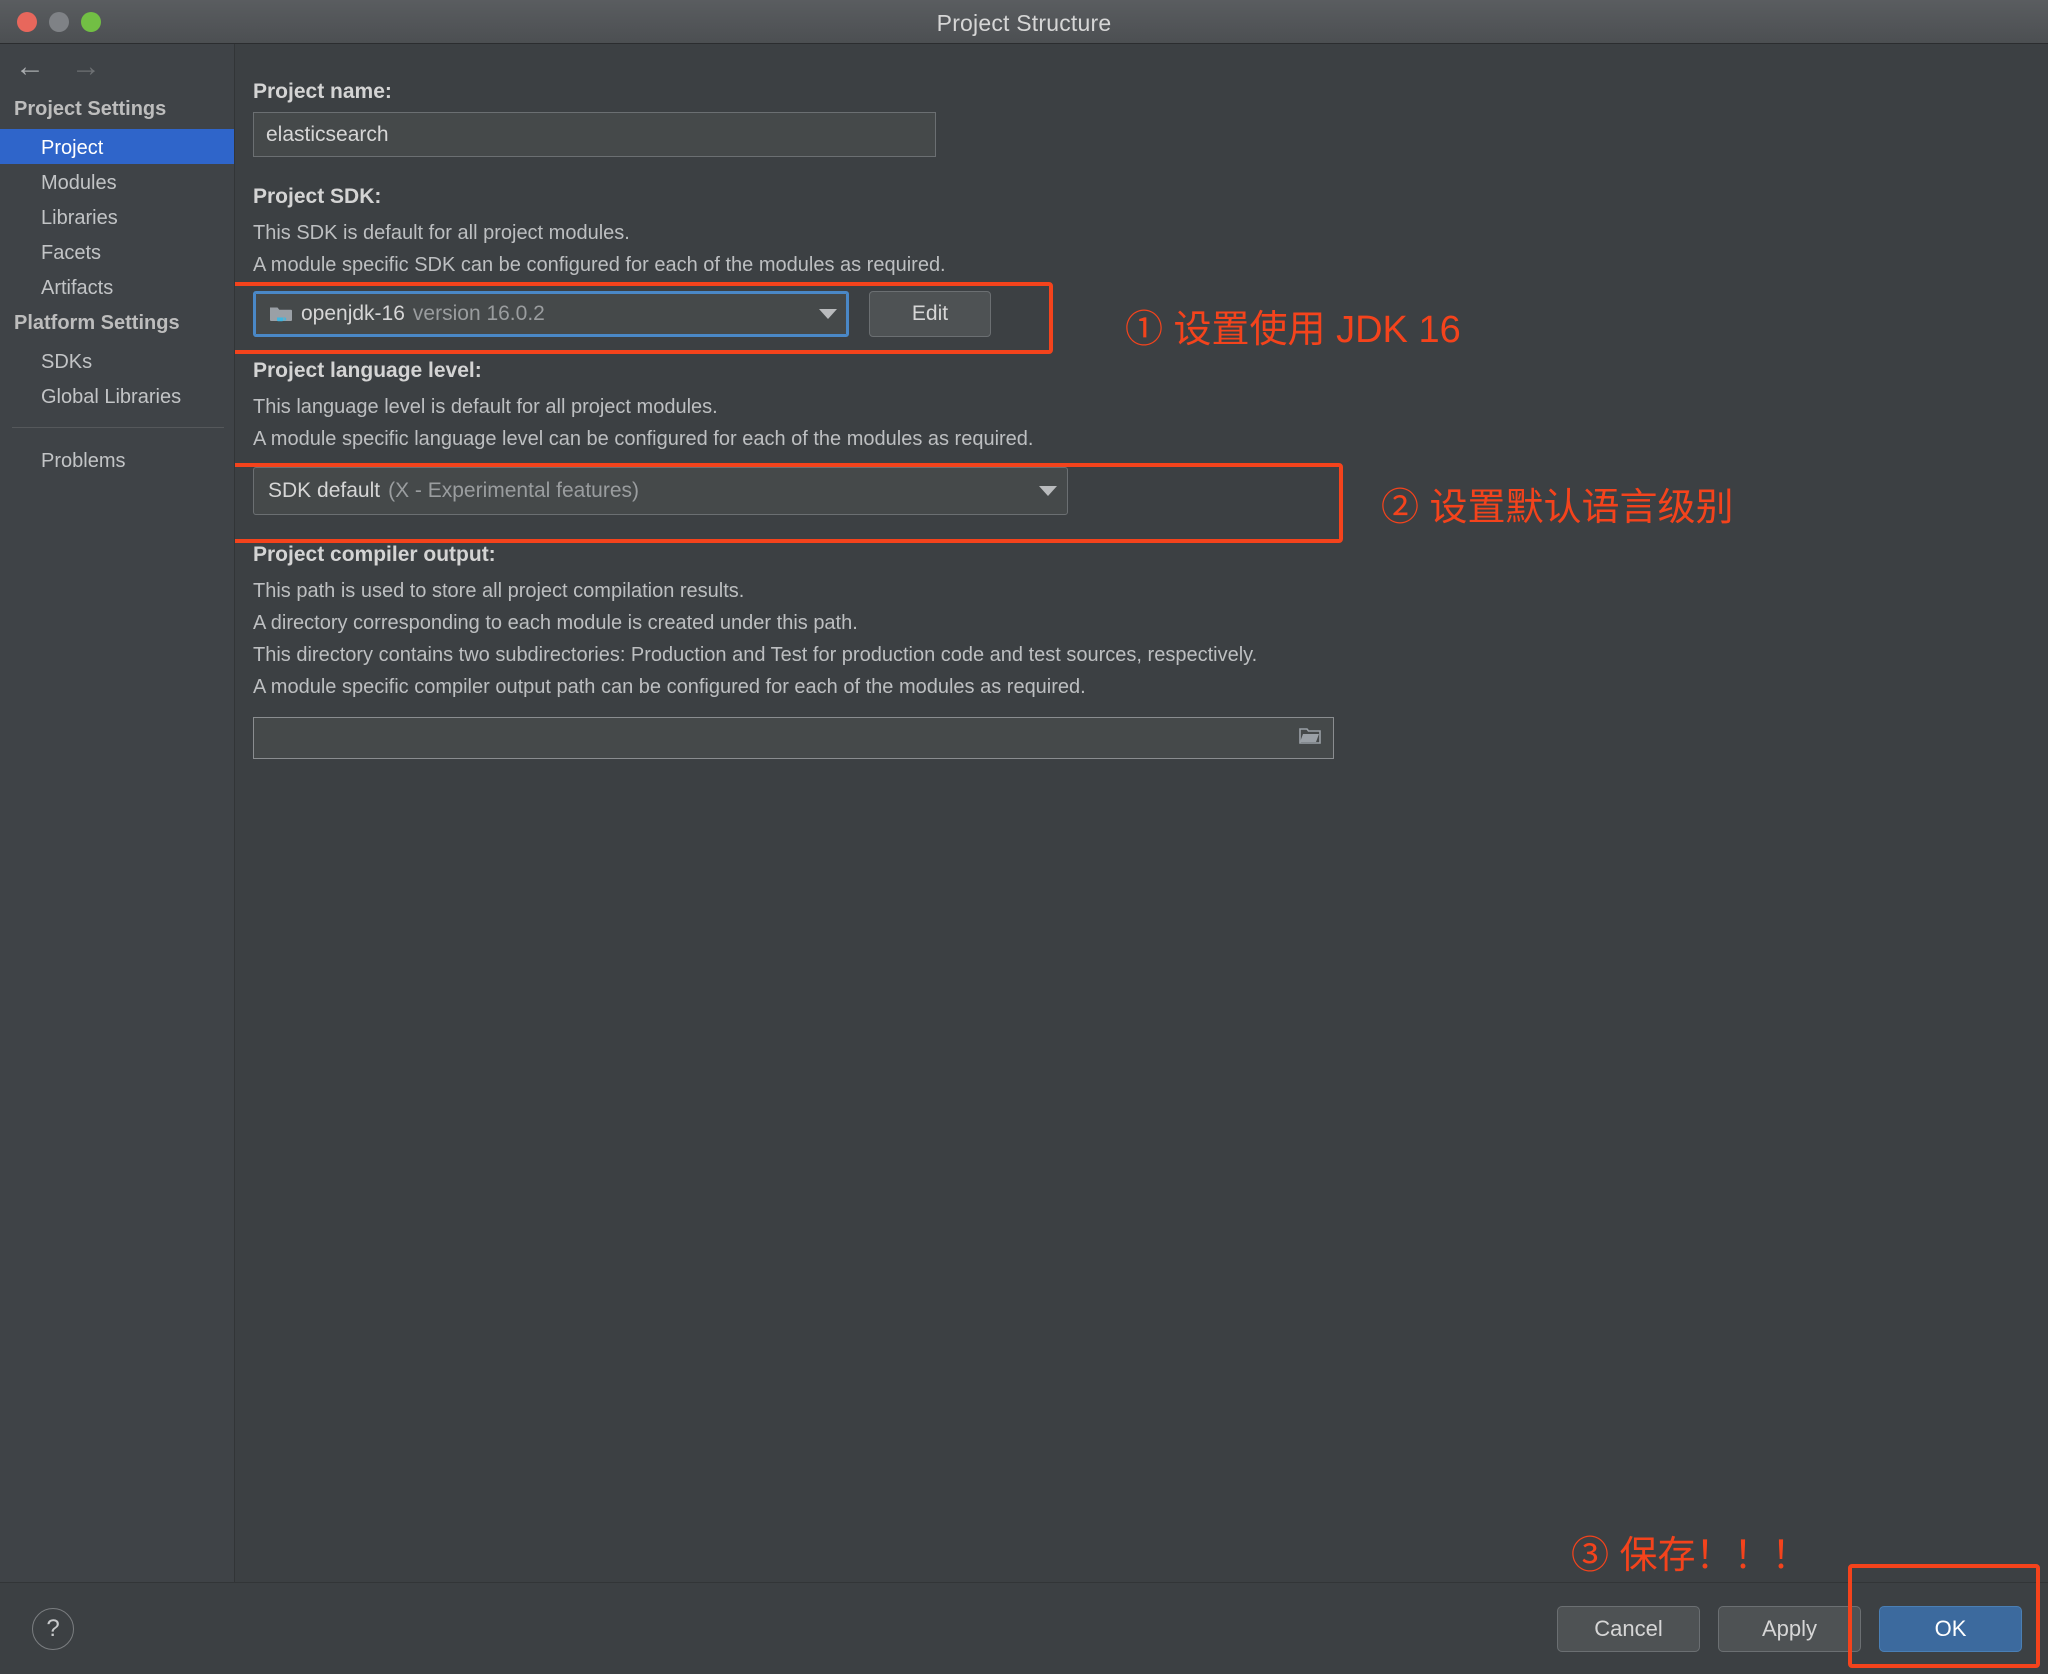 This screenshot has height=1674, width=2048. I want to click on edit-sdk-button: Edit, so click(930, 314).